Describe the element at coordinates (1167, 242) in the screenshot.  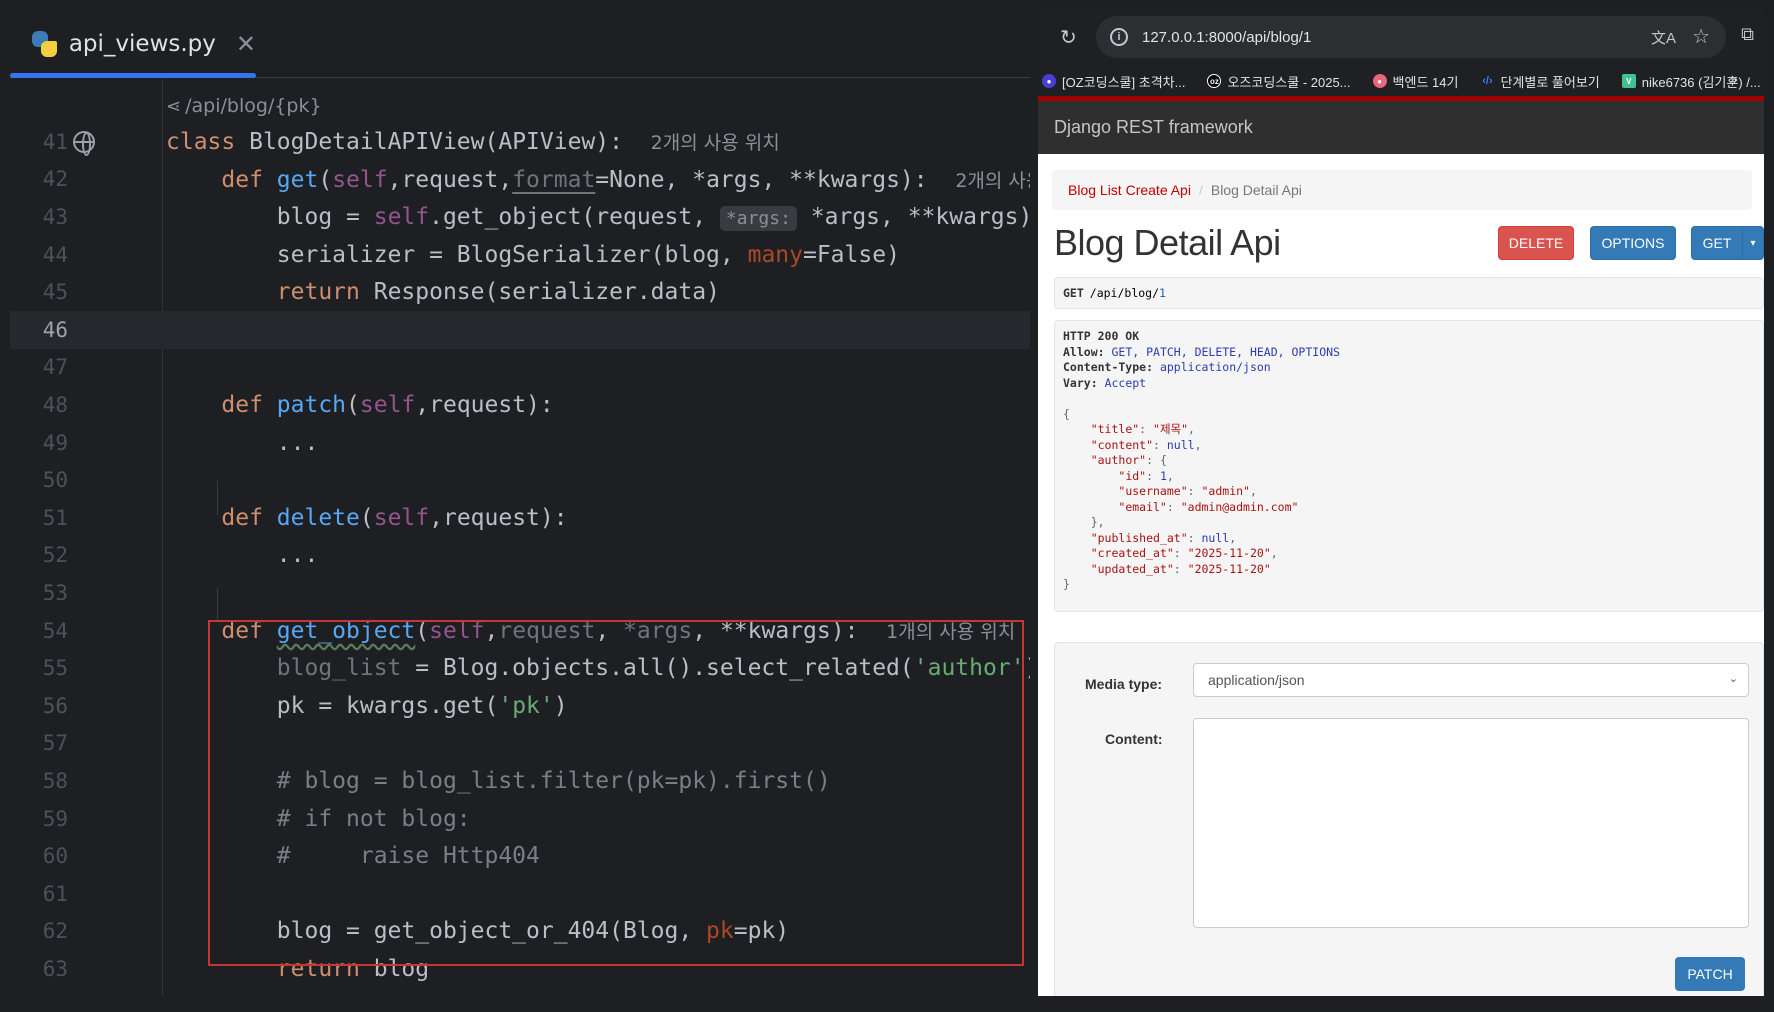
I see `page-title: Blog Detail Api` at that location.